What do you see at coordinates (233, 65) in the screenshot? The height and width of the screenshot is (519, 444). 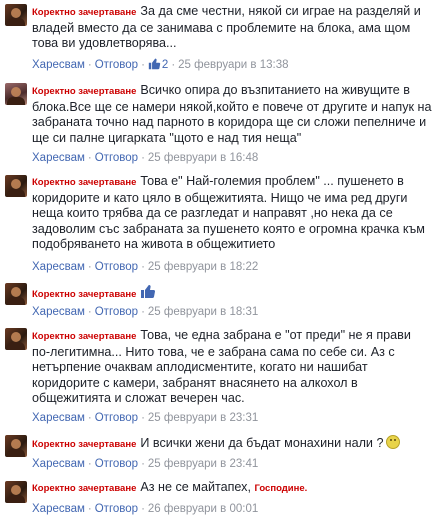 I see `timestamp: 25 февруари в 13:38` at bounding box center [233, 65].